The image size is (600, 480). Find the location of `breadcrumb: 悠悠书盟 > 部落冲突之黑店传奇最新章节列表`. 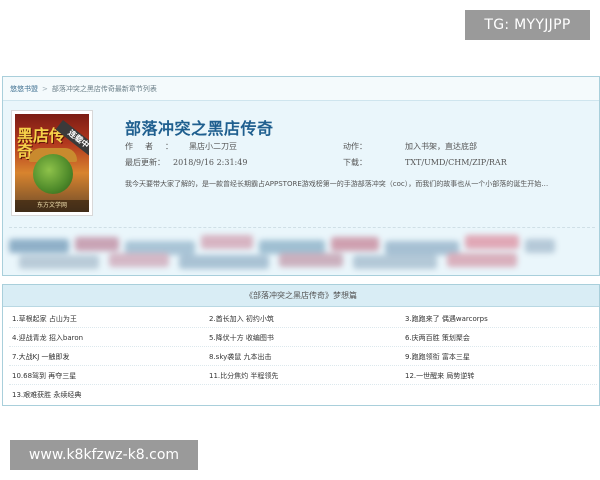

breadcrumb: 悠悠书盟 > 部落冲突之黑店传奇最新章节列表 is located at coordinates (301, 89).